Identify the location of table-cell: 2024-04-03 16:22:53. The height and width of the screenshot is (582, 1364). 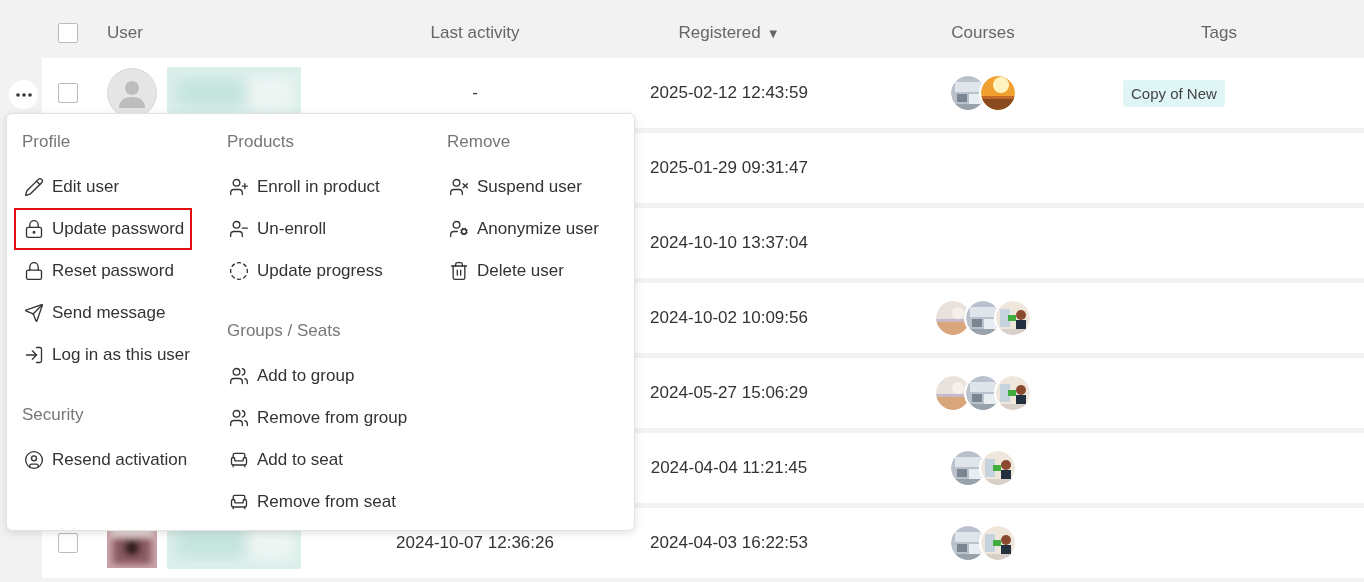
(729, 543).